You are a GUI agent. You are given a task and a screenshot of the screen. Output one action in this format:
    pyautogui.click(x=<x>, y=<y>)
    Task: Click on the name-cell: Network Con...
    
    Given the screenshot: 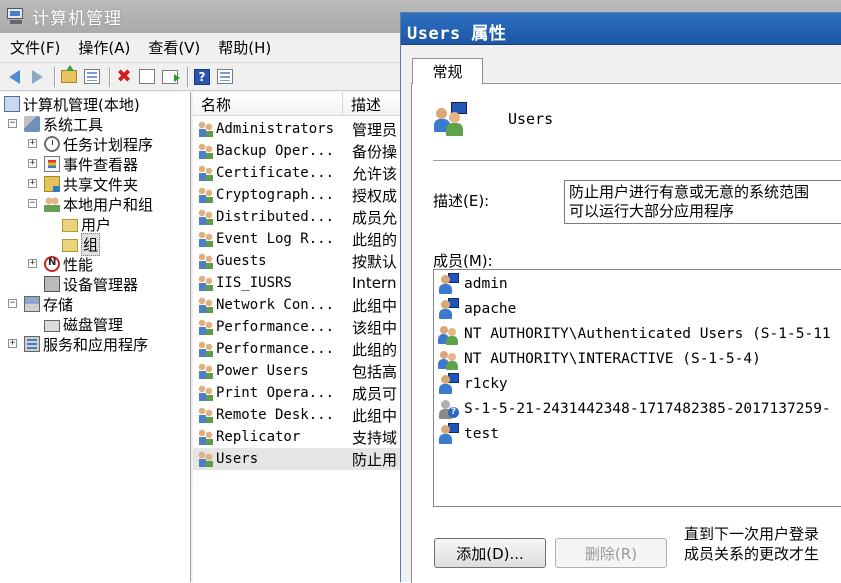 What is the action you would take?
    pyautogui.click(x=270, y=305)
    